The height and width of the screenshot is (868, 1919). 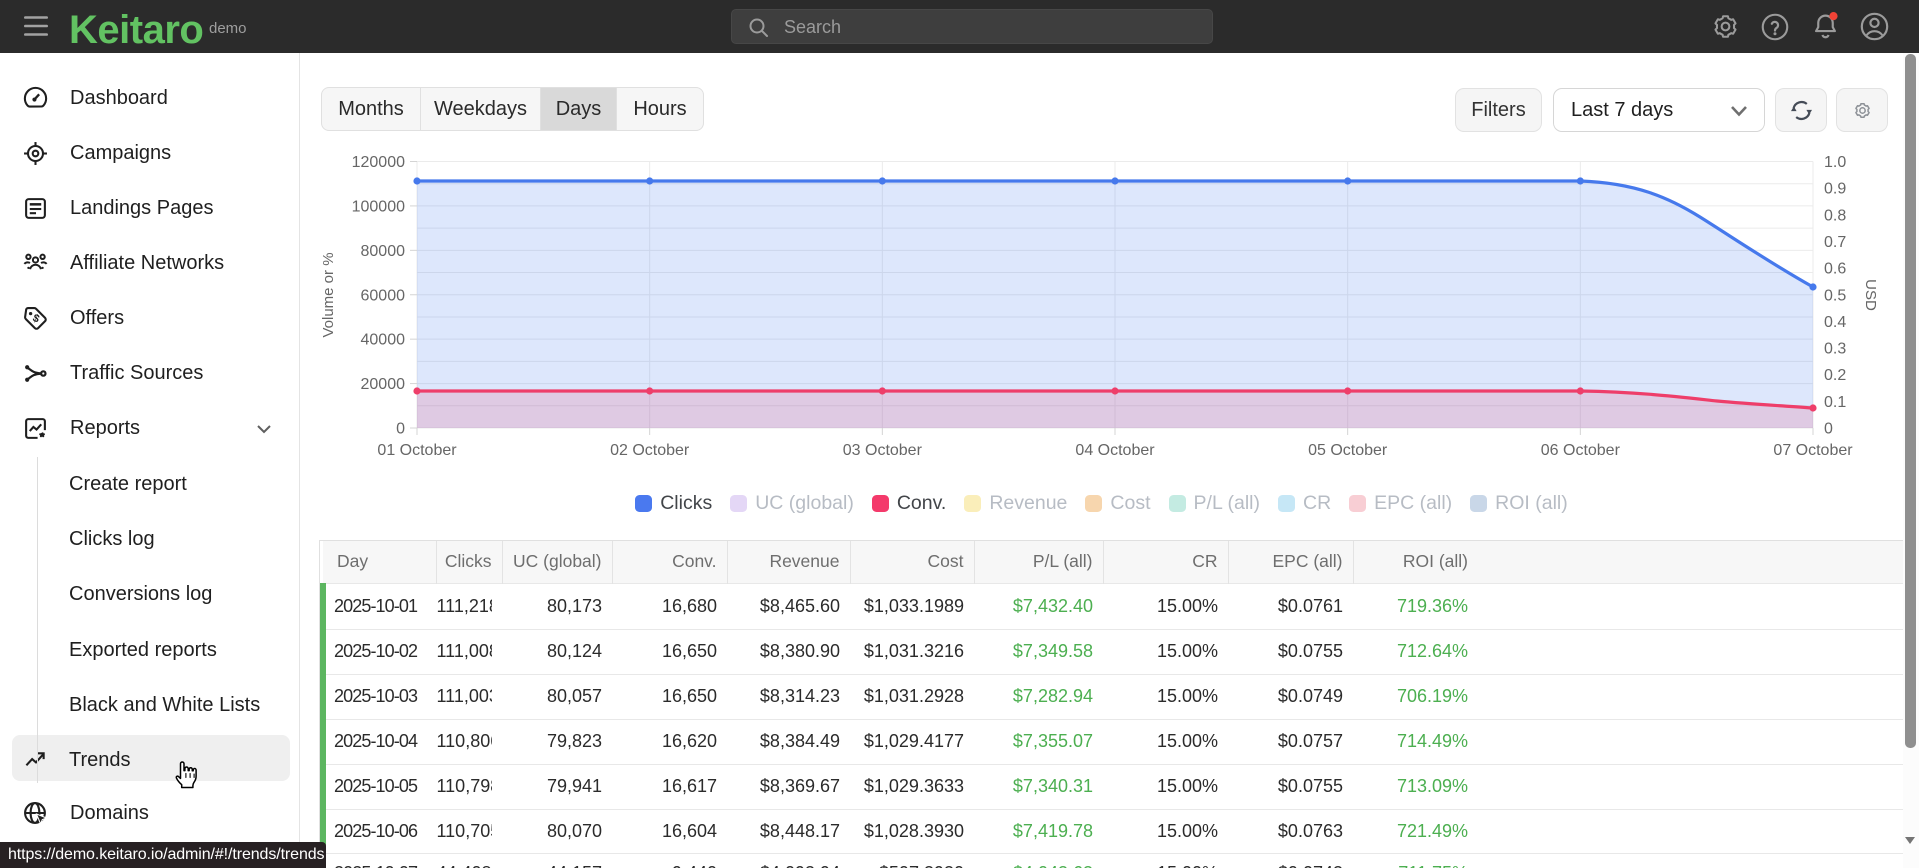 What do you see at coordinates (1348, 450) in the screenshot?
I see `svg-text: 05 October` at bounding box center [1348, 450].